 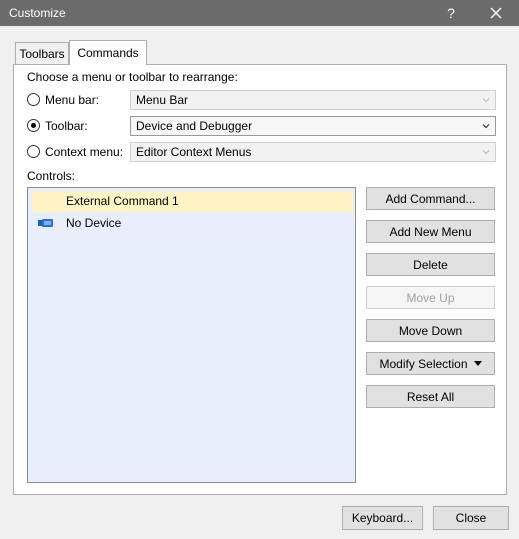 What do you see at coordinates (94, 223) in the screenshot?
I see `list-item-label: No Device` at bounding box center [94, 223].